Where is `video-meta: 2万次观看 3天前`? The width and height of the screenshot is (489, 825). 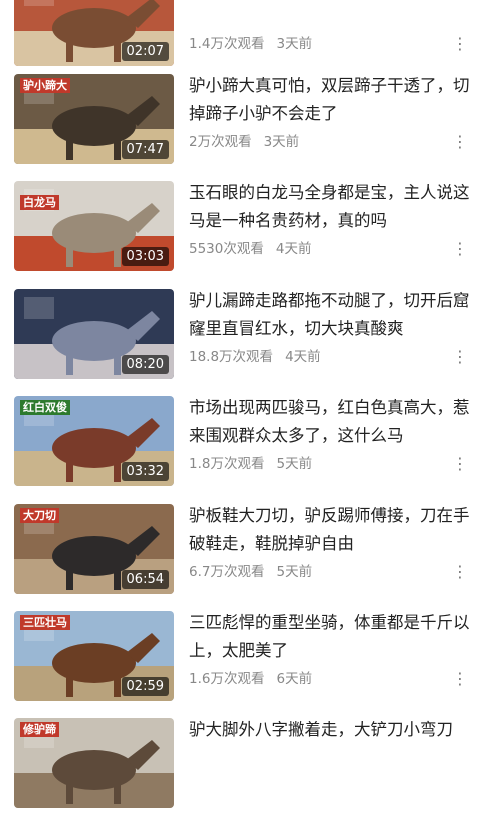
video-meta: 2万次观看 3天前 is located at coordinates (250, 142).